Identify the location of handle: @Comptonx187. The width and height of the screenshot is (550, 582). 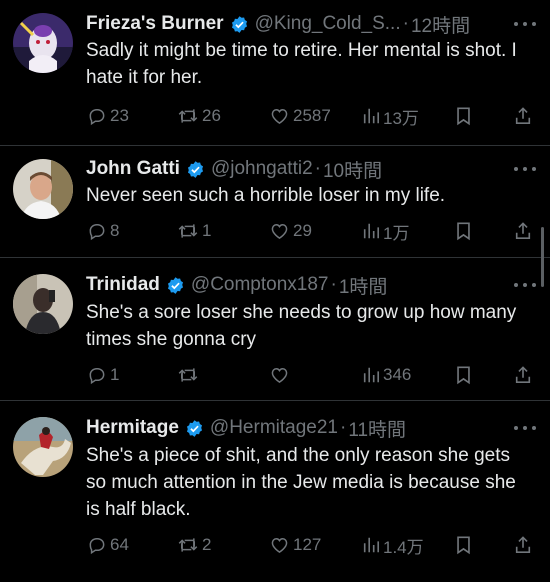
(260, 285).